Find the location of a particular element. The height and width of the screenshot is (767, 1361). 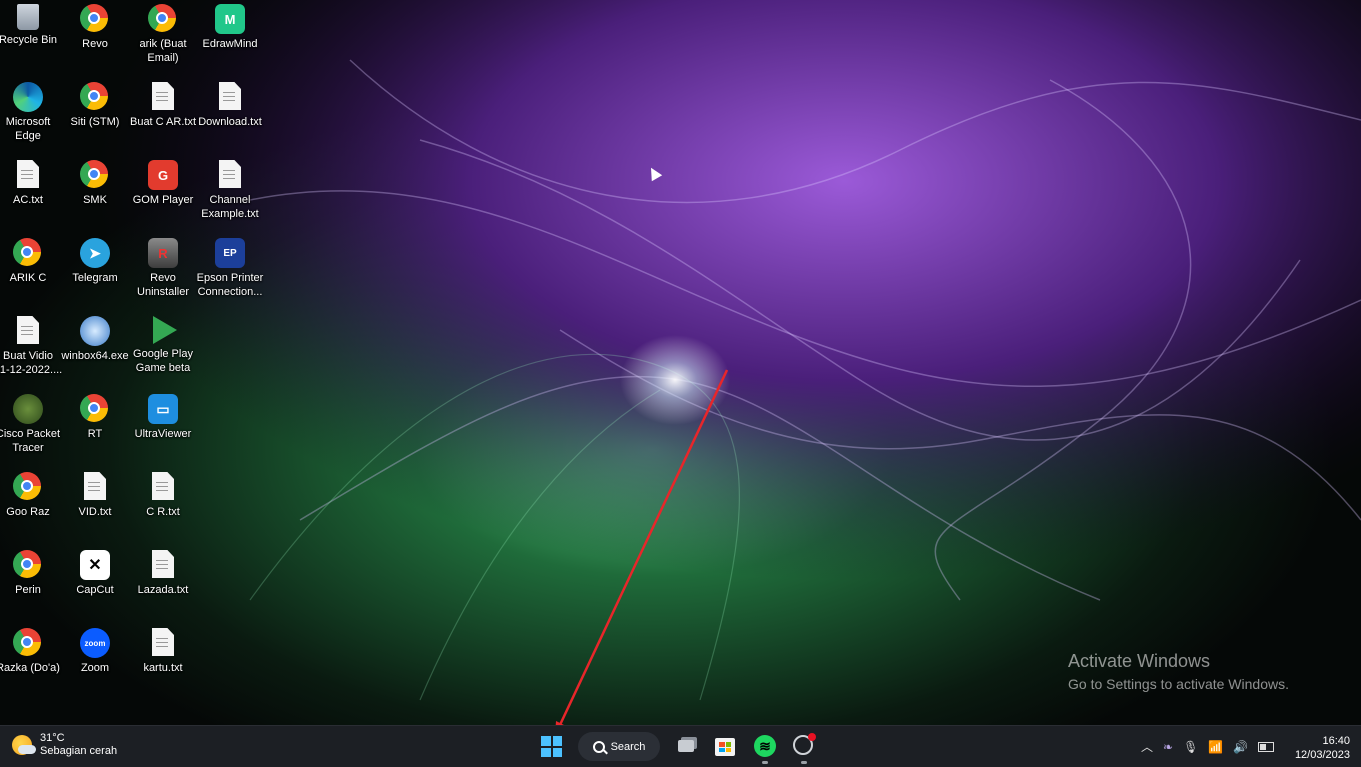

desktop-icon-vid-txt: VID.txt is located at coordinates (95, 506).